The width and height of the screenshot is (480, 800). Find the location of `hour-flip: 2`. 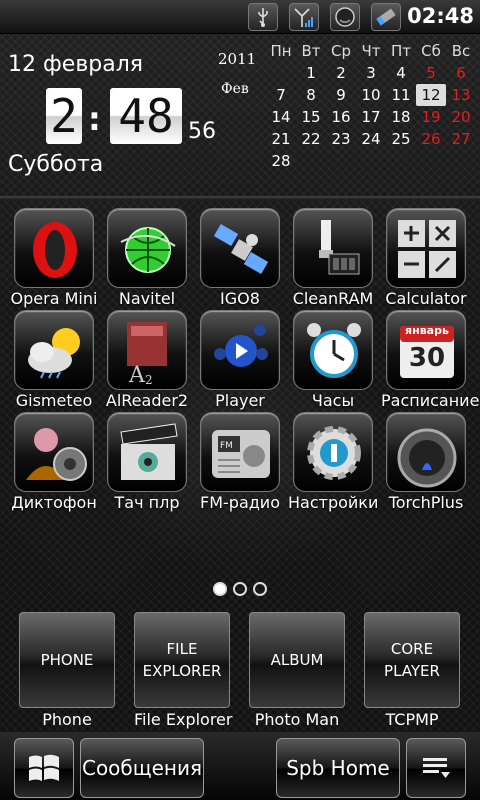

hour-flip: 2 is located at coordinates (64, 116).